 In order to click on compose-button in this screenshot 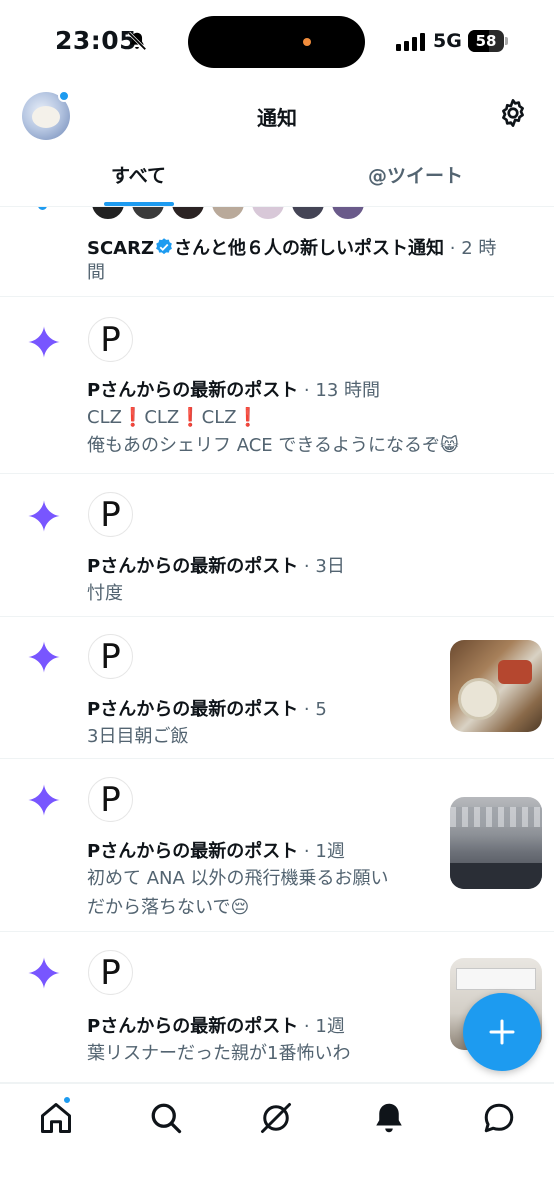, I will do `click(502, 1032)`.